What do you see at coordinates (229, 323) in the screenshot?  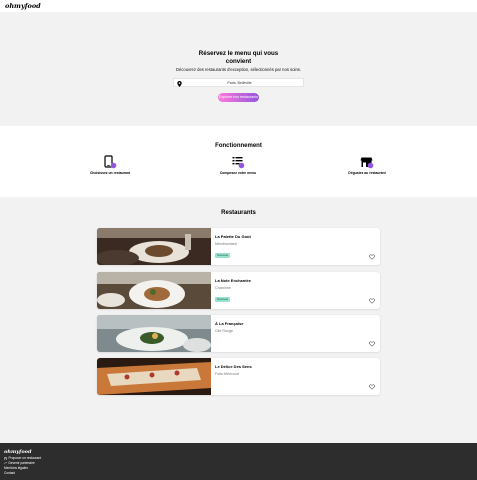 I see `restaurant-name: À La Française` at bounding box center [229, 323].